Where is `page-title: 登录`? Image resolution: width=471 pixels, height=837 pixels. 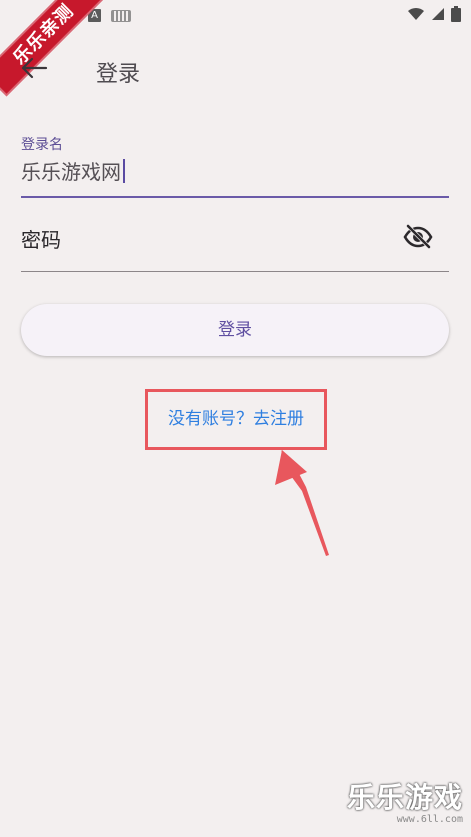
page-title: 登录 is located at coordinates (118, 74).